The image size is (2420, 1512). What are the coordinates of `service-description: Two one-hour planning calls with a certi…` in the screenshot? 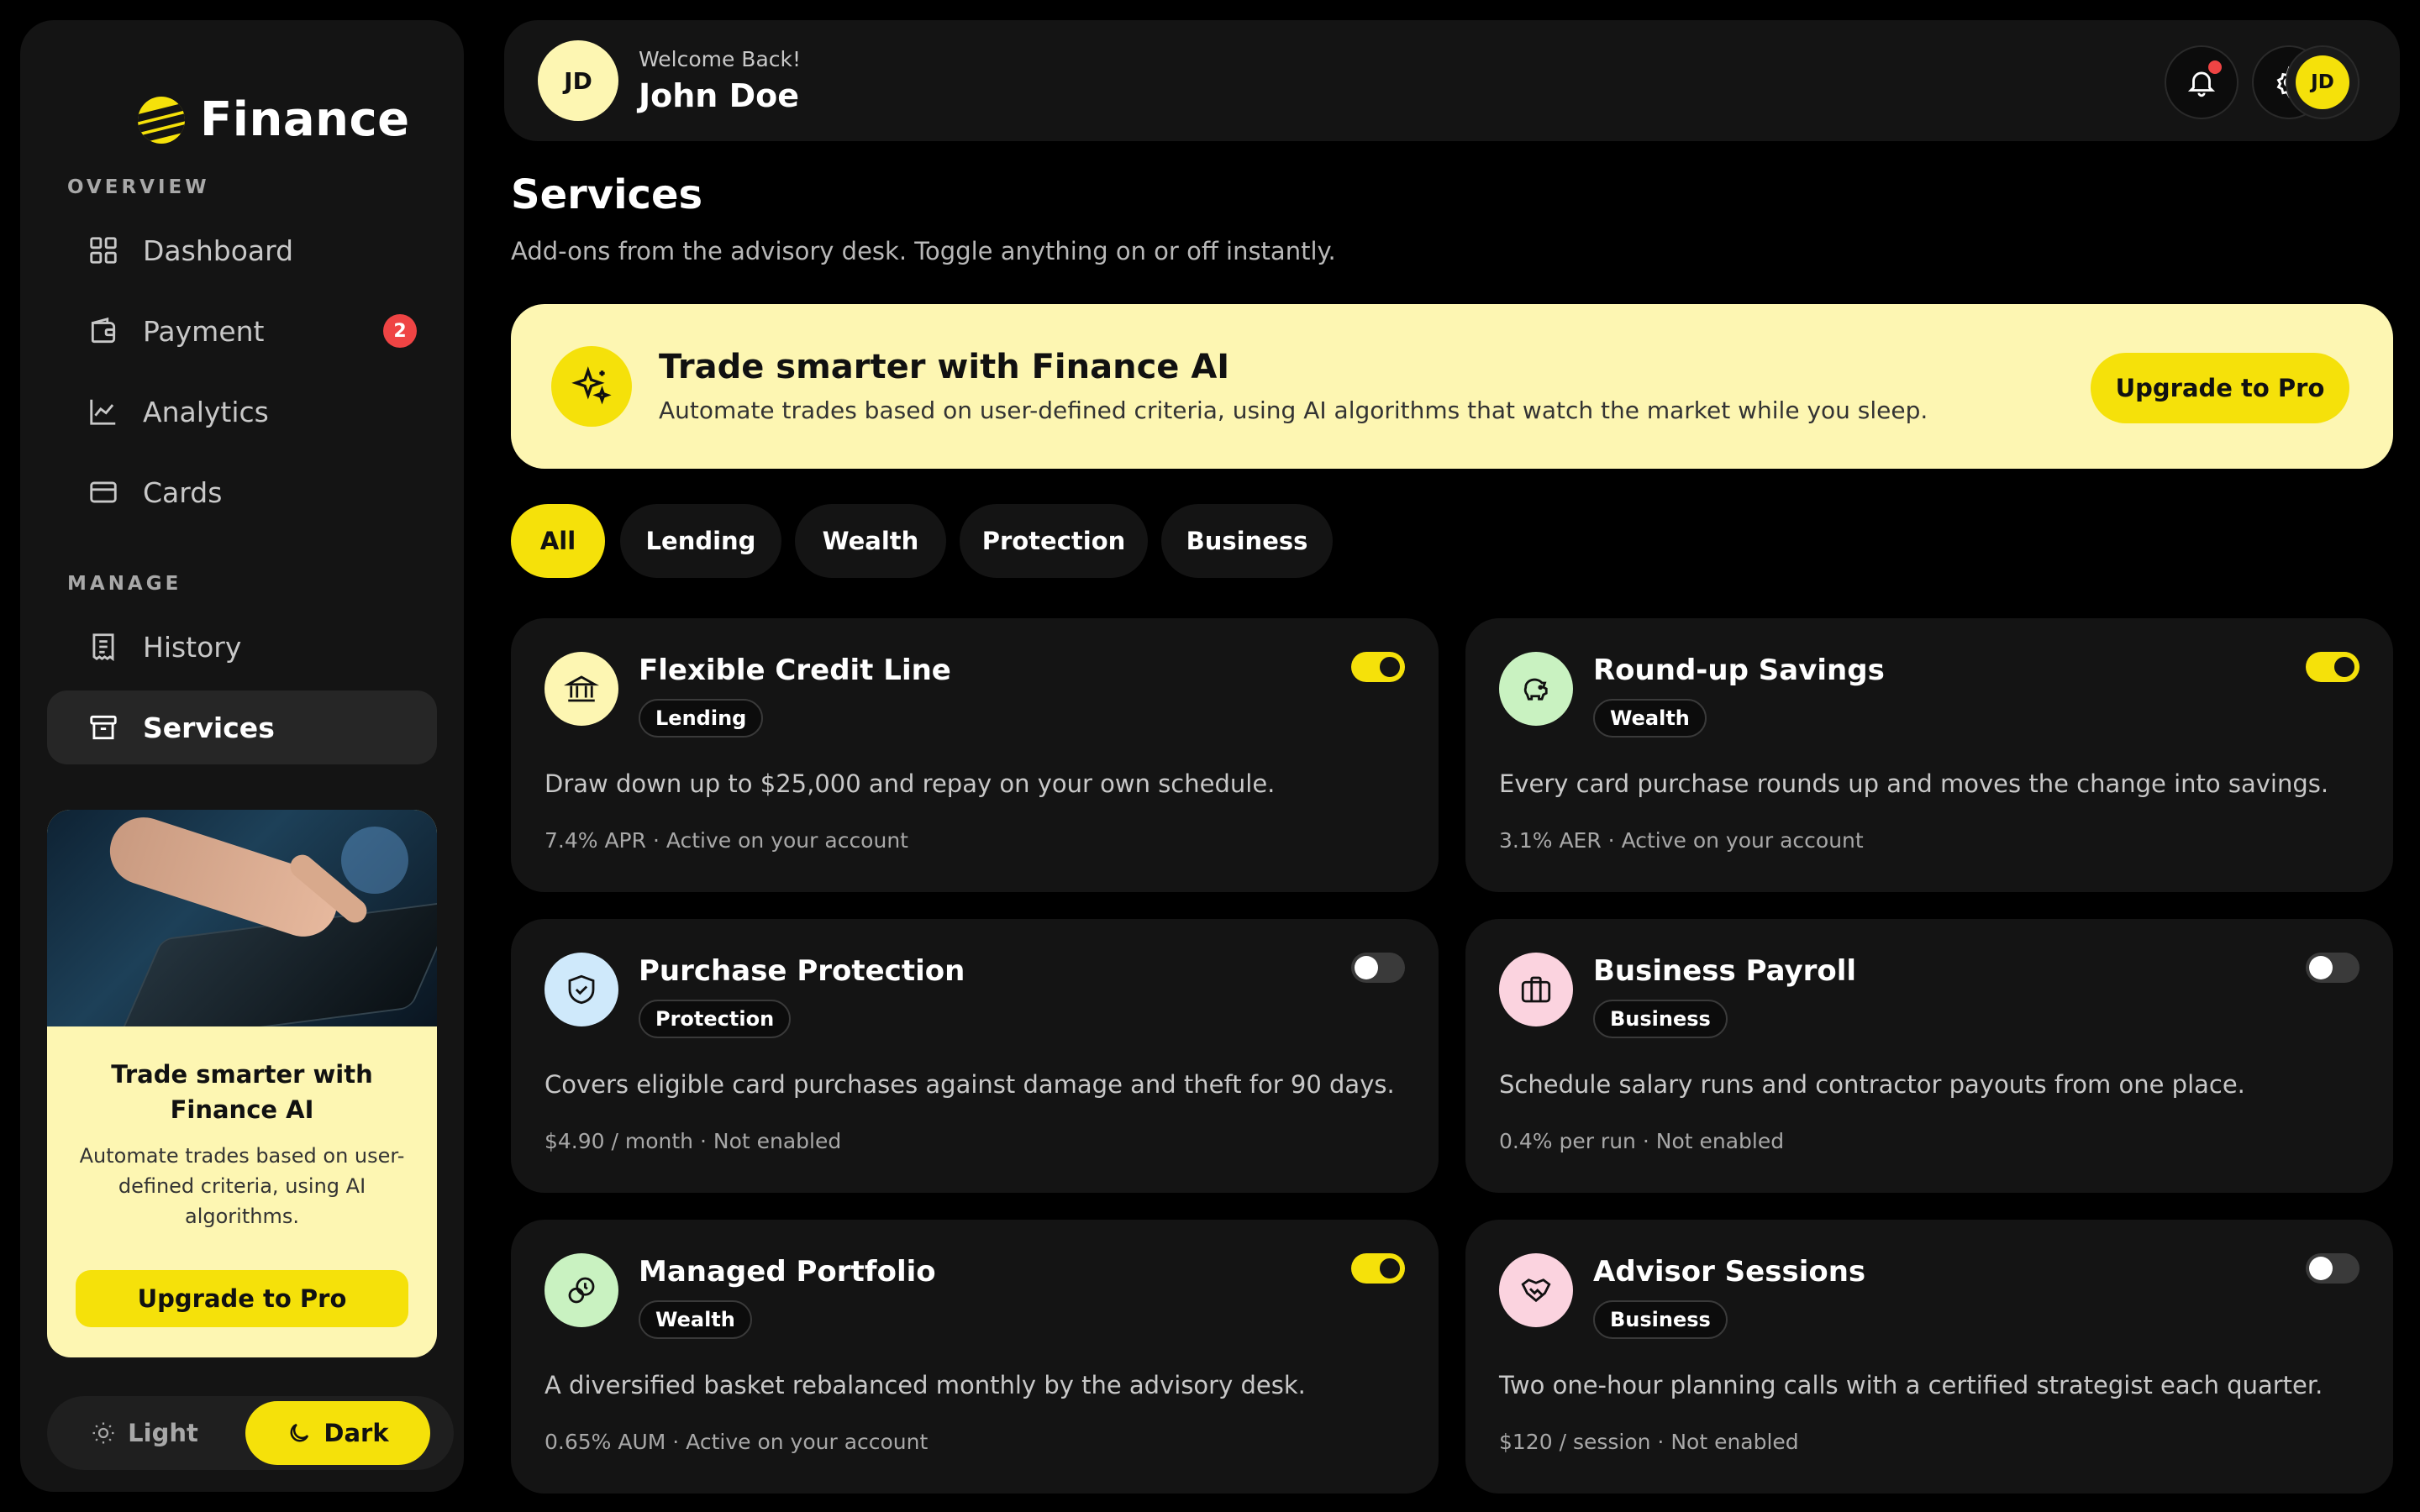 It's located at (1911, 1385).